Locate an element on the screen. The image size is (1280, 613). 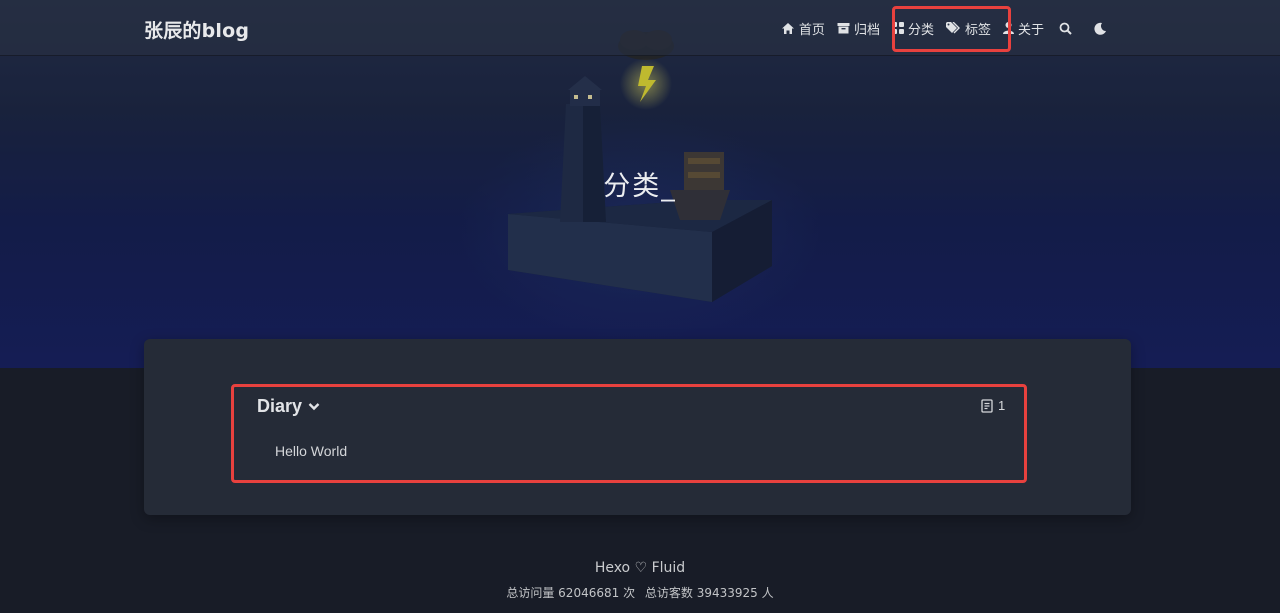
nav-item-archive: 归档 is located at coordinates (858, 28).